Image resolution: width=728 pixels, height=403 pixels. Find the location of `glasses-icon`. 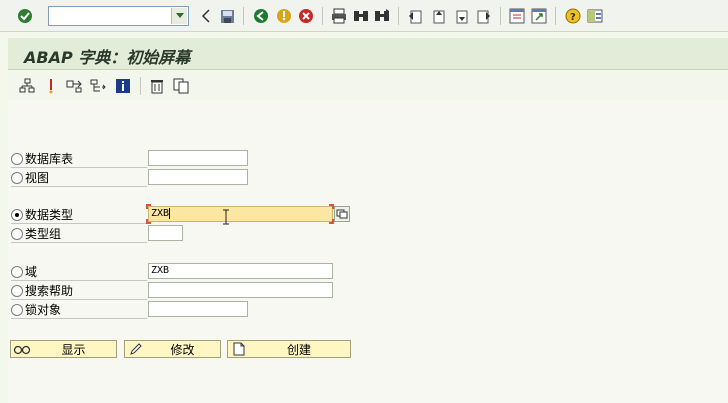

glasses-icon is located at coordinates (22, 349).